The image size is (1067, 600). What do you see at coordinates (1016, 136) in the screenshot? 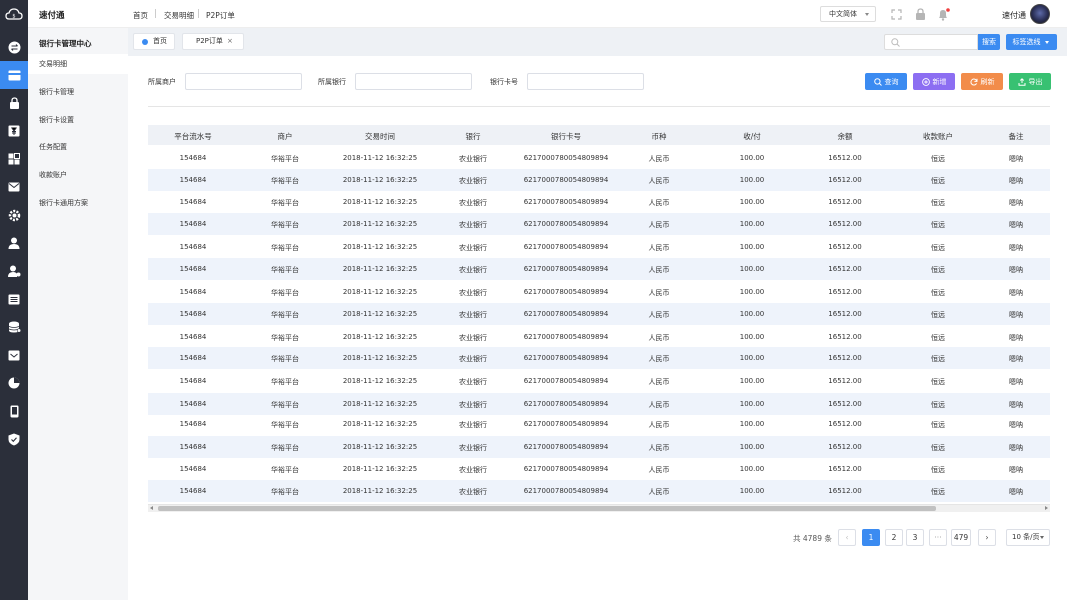
I see `column-header: 备注` at bounding box center [1016, 136].